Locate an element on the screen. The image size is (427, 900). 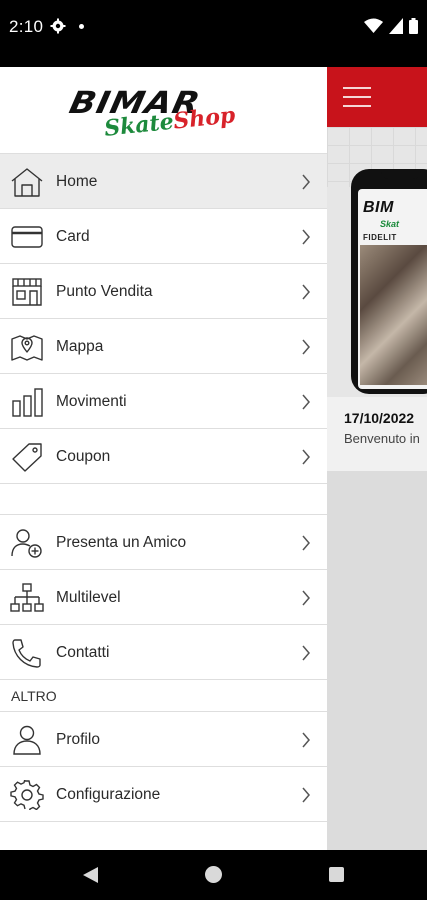
app-bar is located at coordinates (377, 97).